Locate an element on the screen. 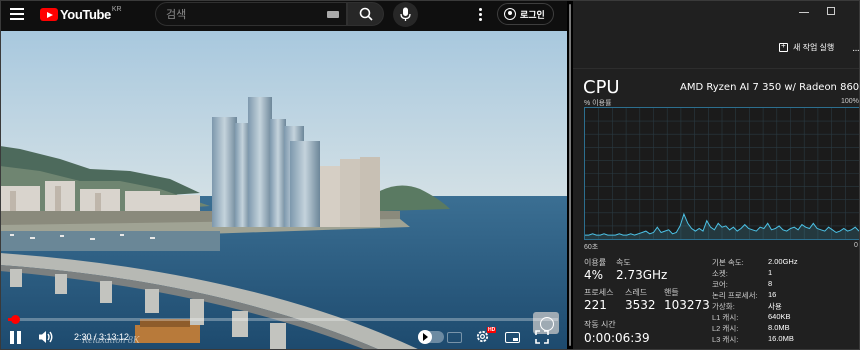 The width and height of the screenshot is (860, 350). region-code: KR is located at coordinates (116, 9).